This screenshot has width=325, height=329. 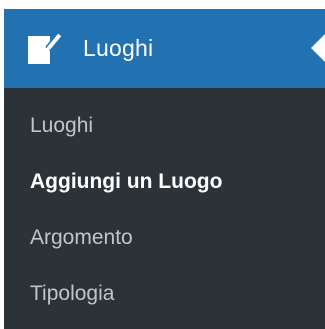 What do you see at coordinates (318, 48) in the screenshot?
I see `current-menu-pointer` at bounding box center [318, 48].